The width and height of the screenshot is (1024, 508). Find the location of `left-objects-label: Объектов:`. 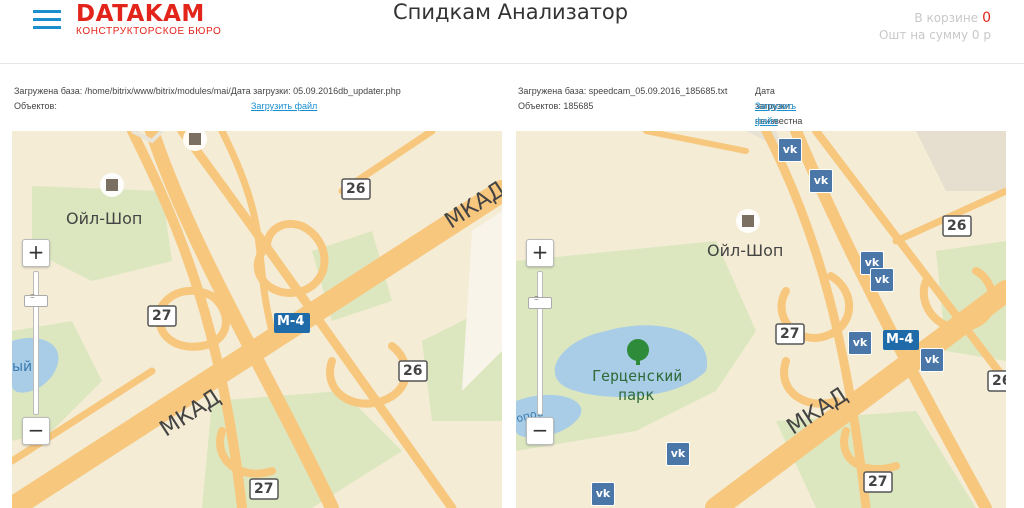

left-objects-label: Объектов: is located at coordinates (35, 106).